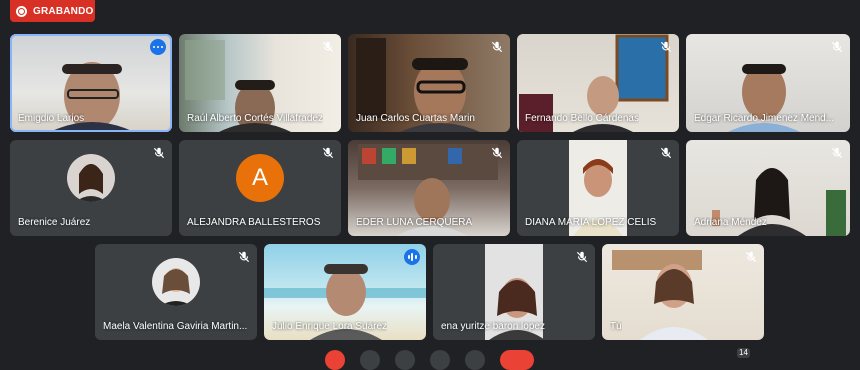 The height and width of the screenshot is (370, 860). What do you see at coordinates (405, 360) in the screenshot?
I see `captions-button` at bounding box center [405, 360].